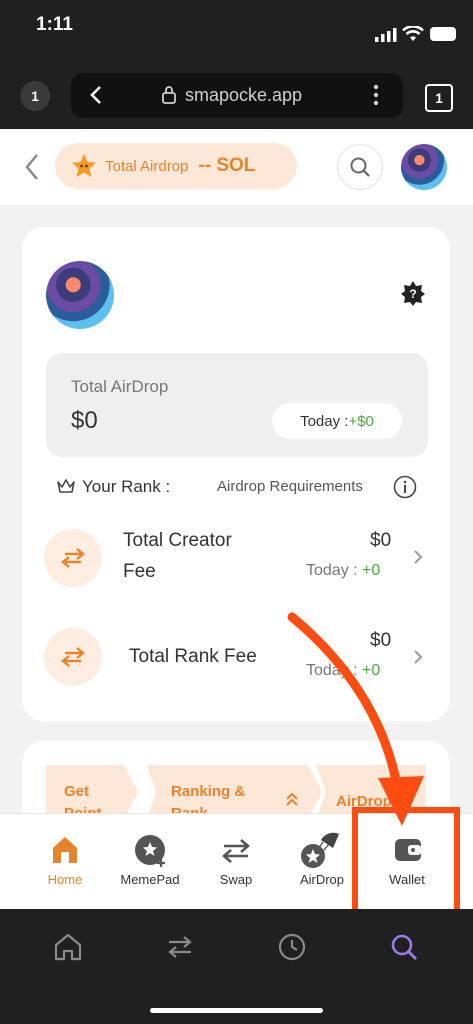 Image resolution: width=473 pixels, height=1024 pixels. I want to click on browser-home-icon, so click(68, 947).